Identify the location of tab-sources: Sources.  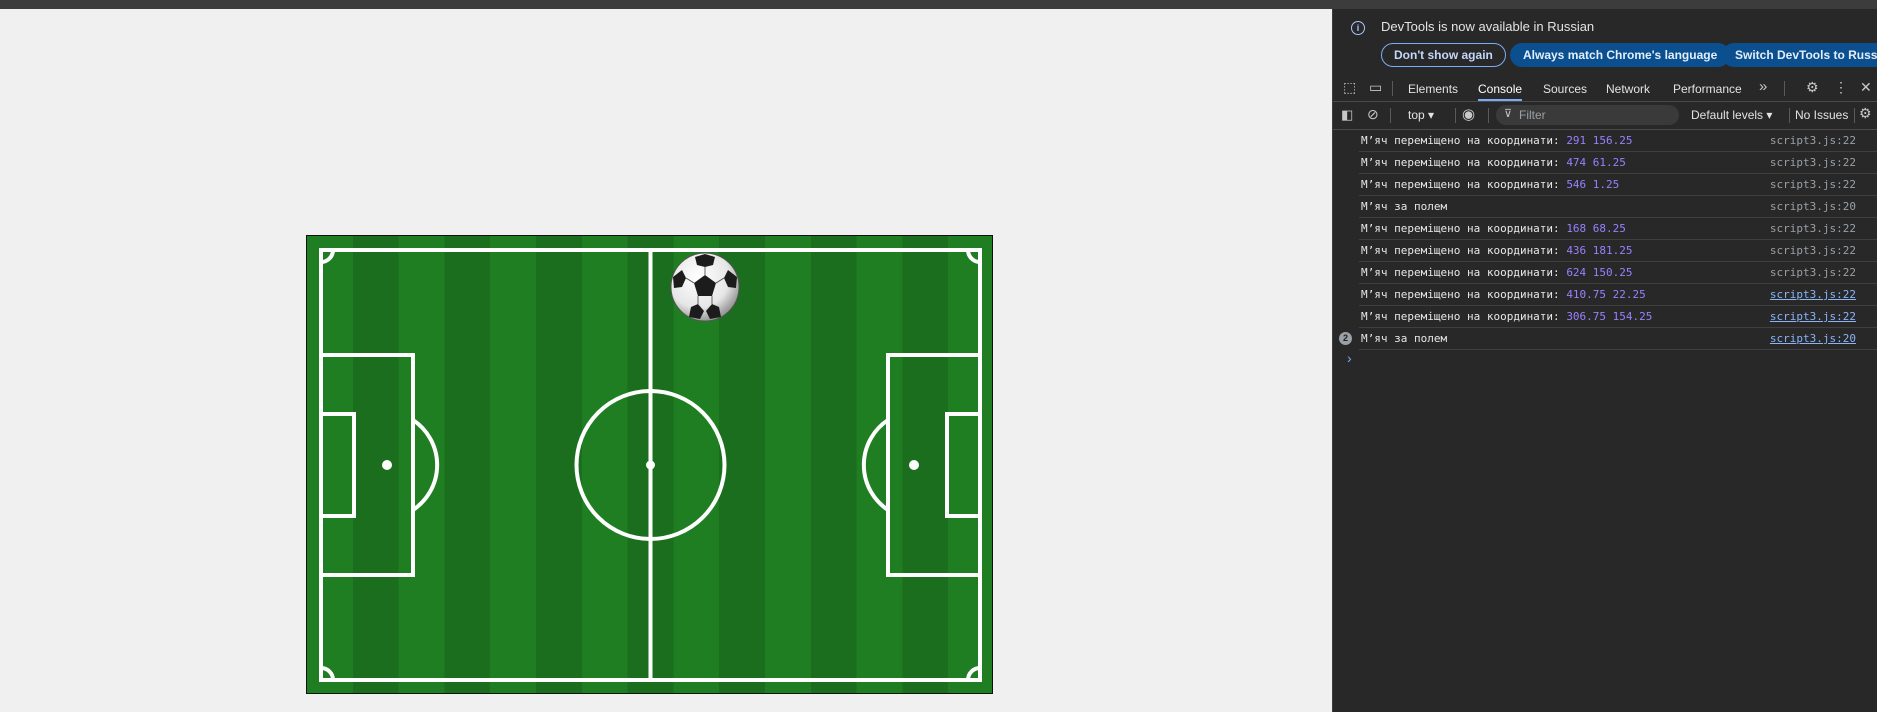
(1565, 88).